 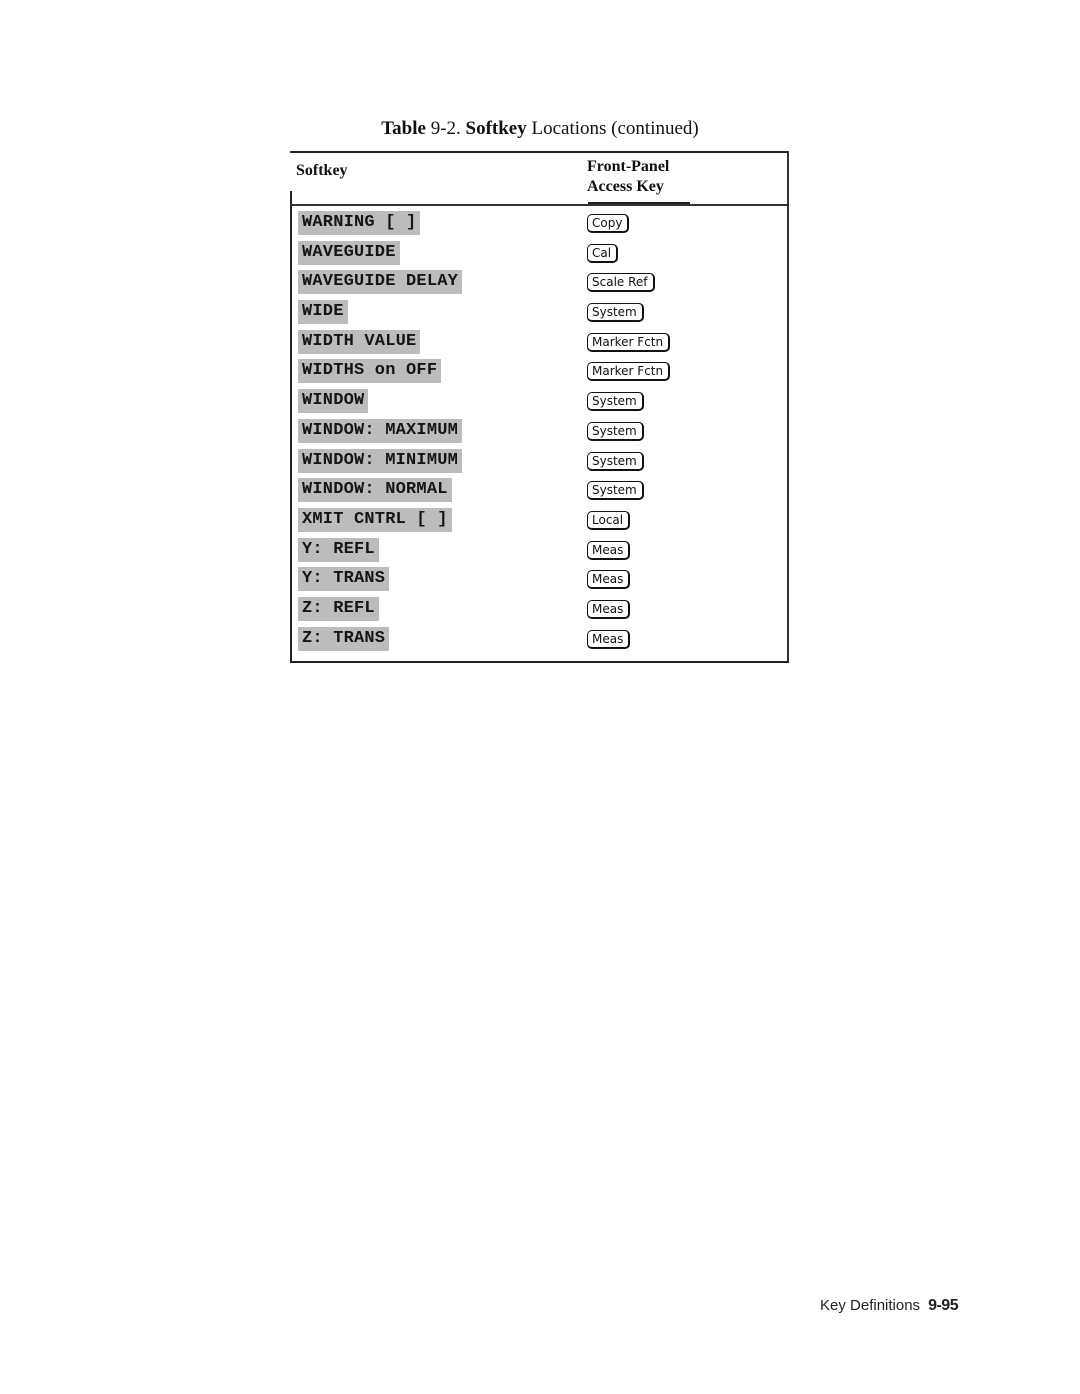 What do you see at coordinates (539, 403) in the screenshot?
I see `table-row: WINDOW System` at bounding box center [539, 403].